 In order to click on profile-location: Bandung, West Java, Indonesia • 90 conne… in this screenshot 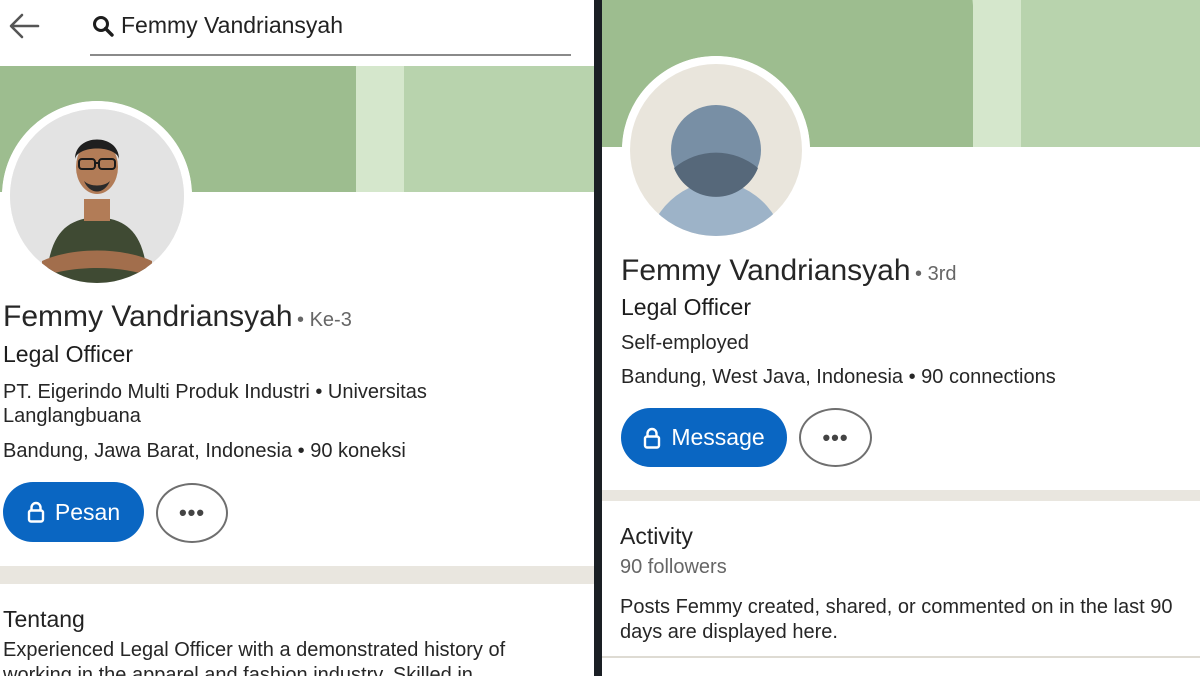, I will do `click(838, 377)`.